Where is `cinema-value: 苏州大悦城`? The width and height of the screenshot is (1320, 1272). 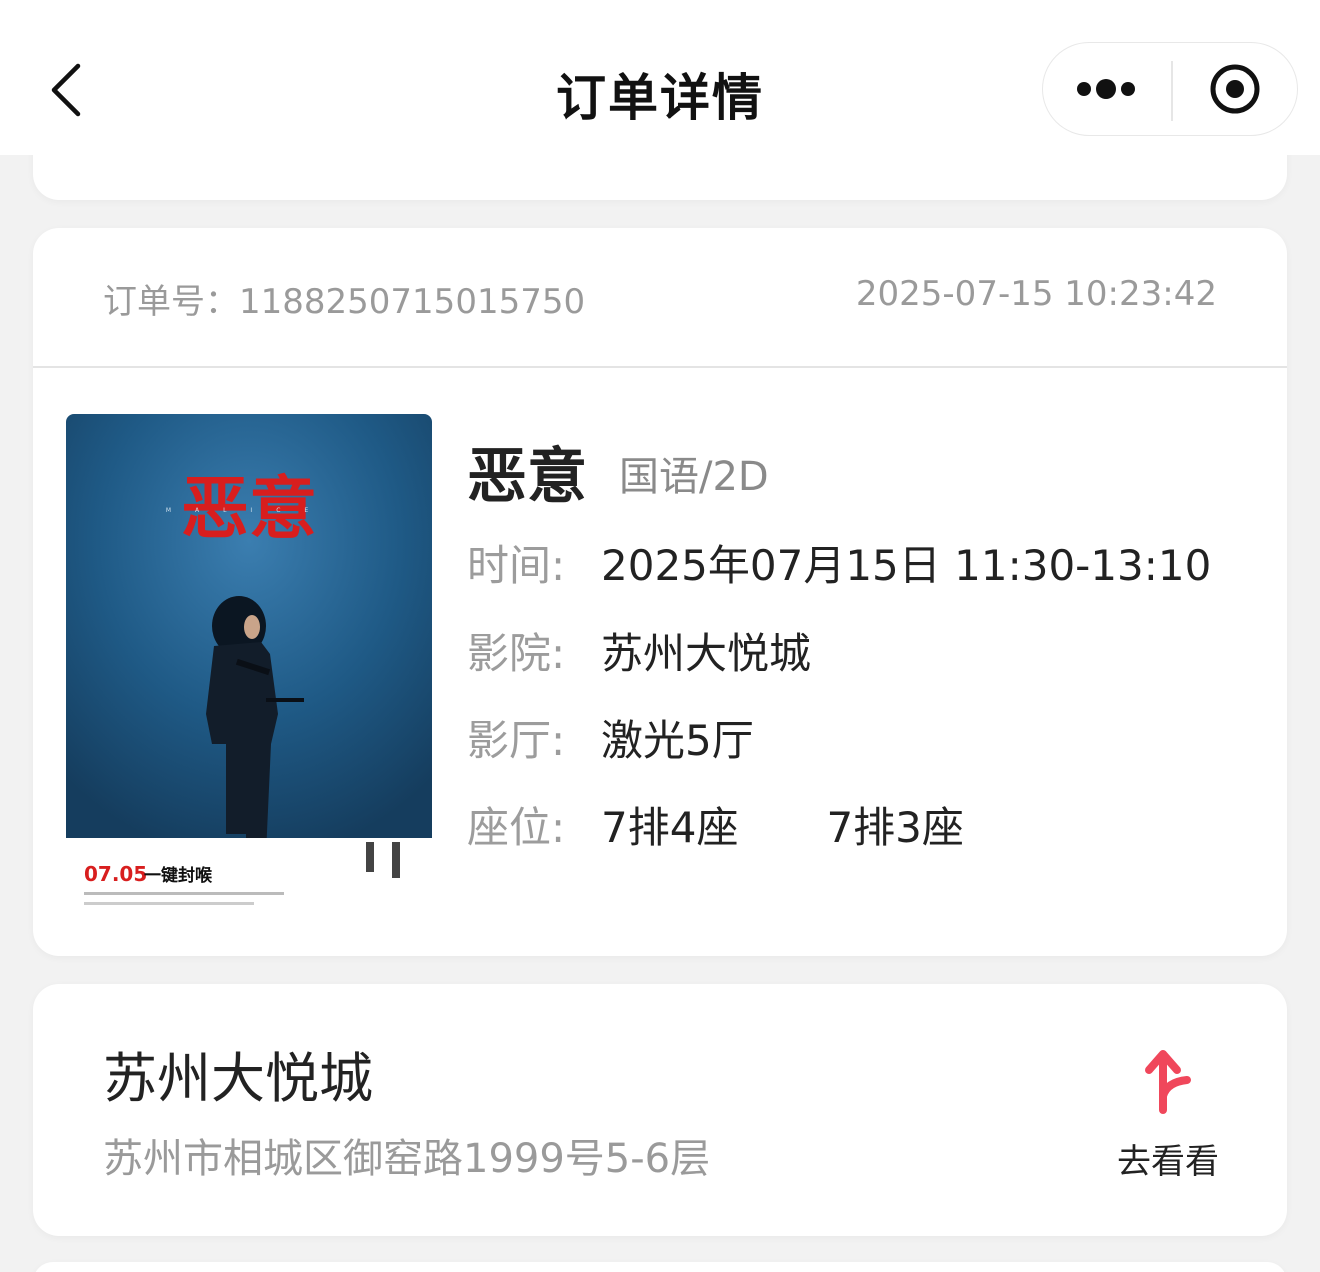
cinema-value: 苏州大悦城 is located at coordinates (706, 653).